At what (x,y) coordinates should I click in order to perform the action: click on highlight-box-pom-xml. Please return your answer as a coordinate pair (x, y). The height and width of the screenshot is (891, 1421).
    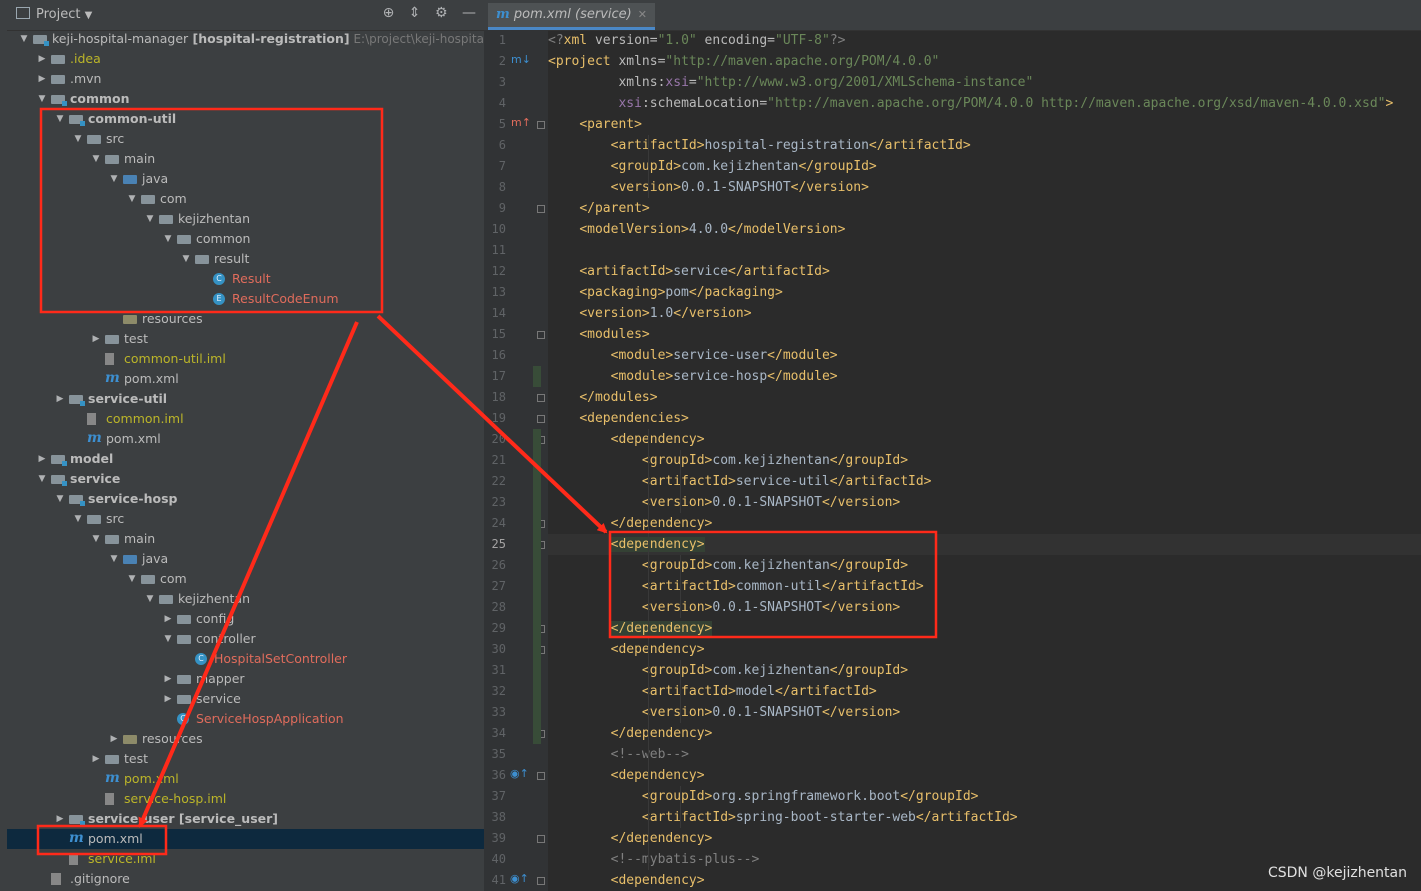
    Looking at the image, I should click on (102, 840).